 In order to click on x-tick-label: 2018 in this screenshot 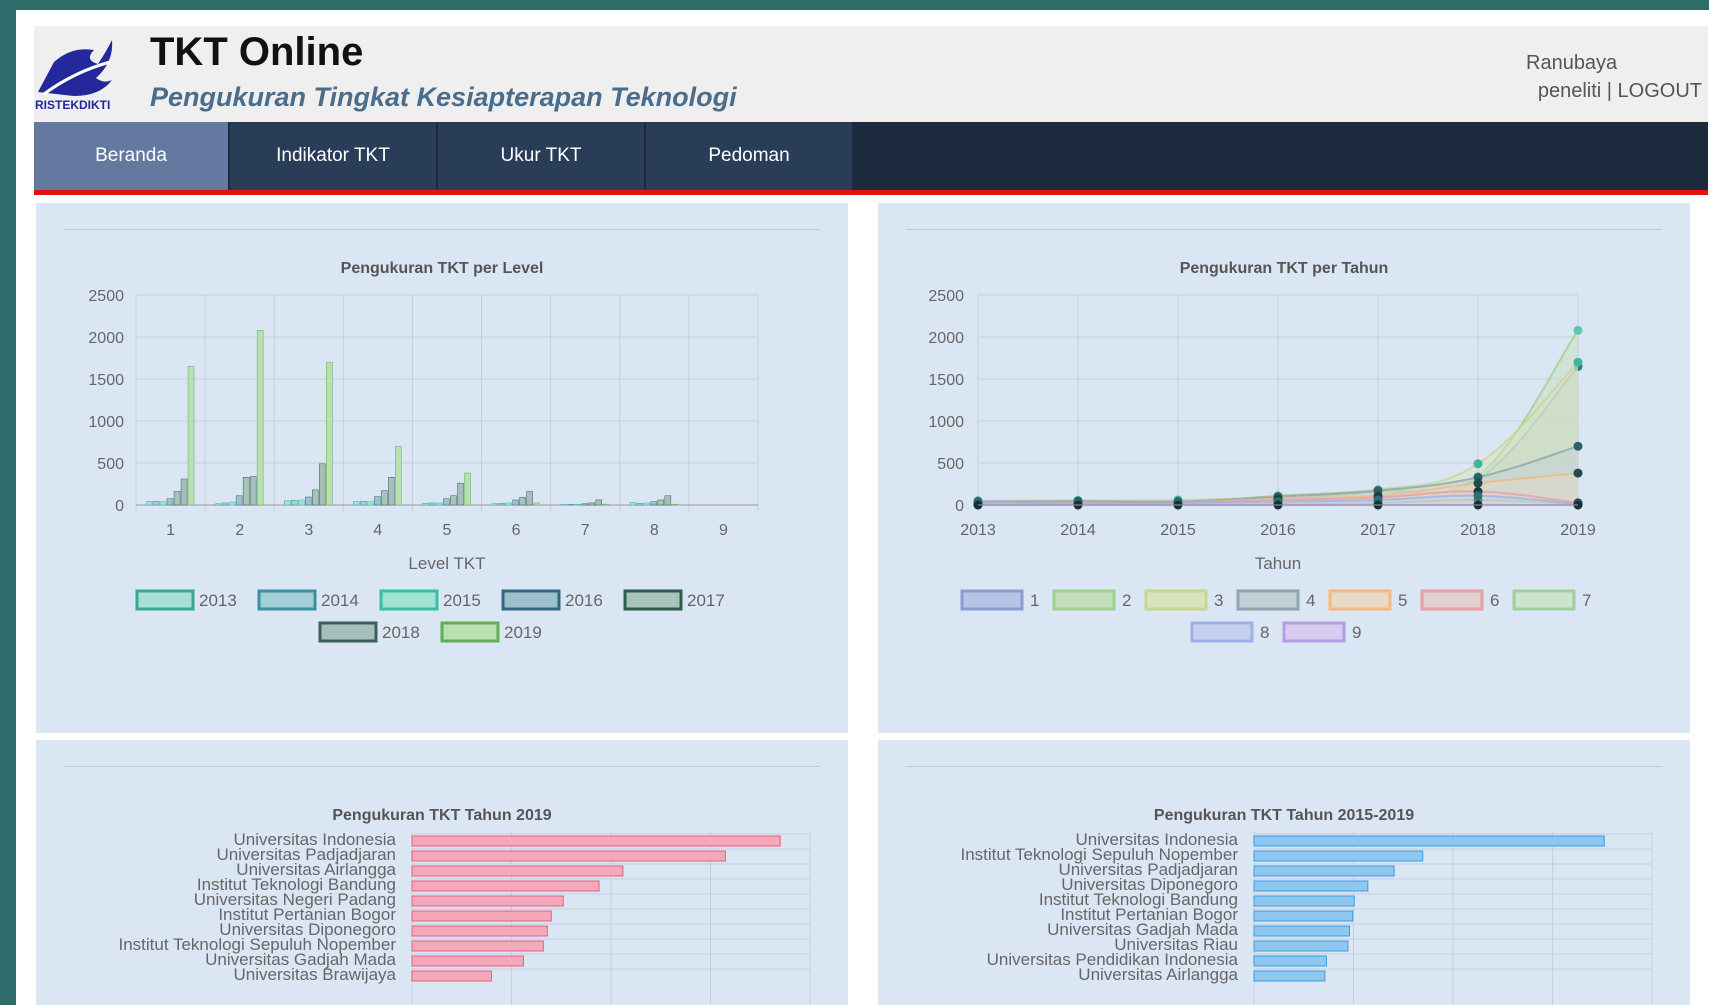, I will do `click(1478, 530)`.